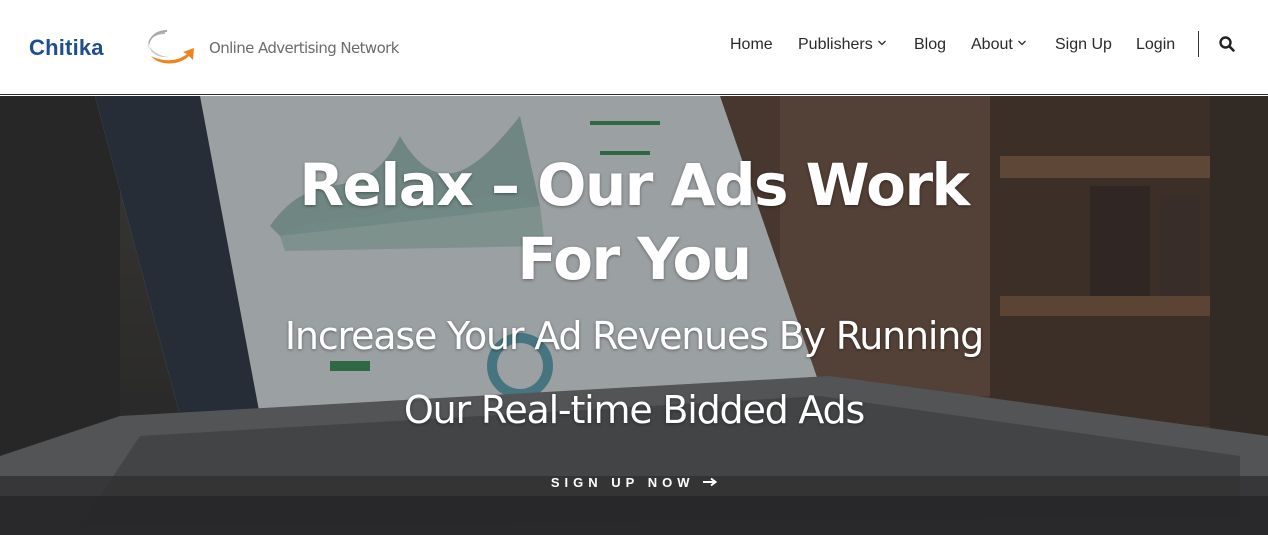 This screenshot has height=535, width=1268. Describe the element at coordinates (634, 410) in the screenshot. I see `hero-subtitle-line-2: Our Real-time Bidded Ads` at that location.